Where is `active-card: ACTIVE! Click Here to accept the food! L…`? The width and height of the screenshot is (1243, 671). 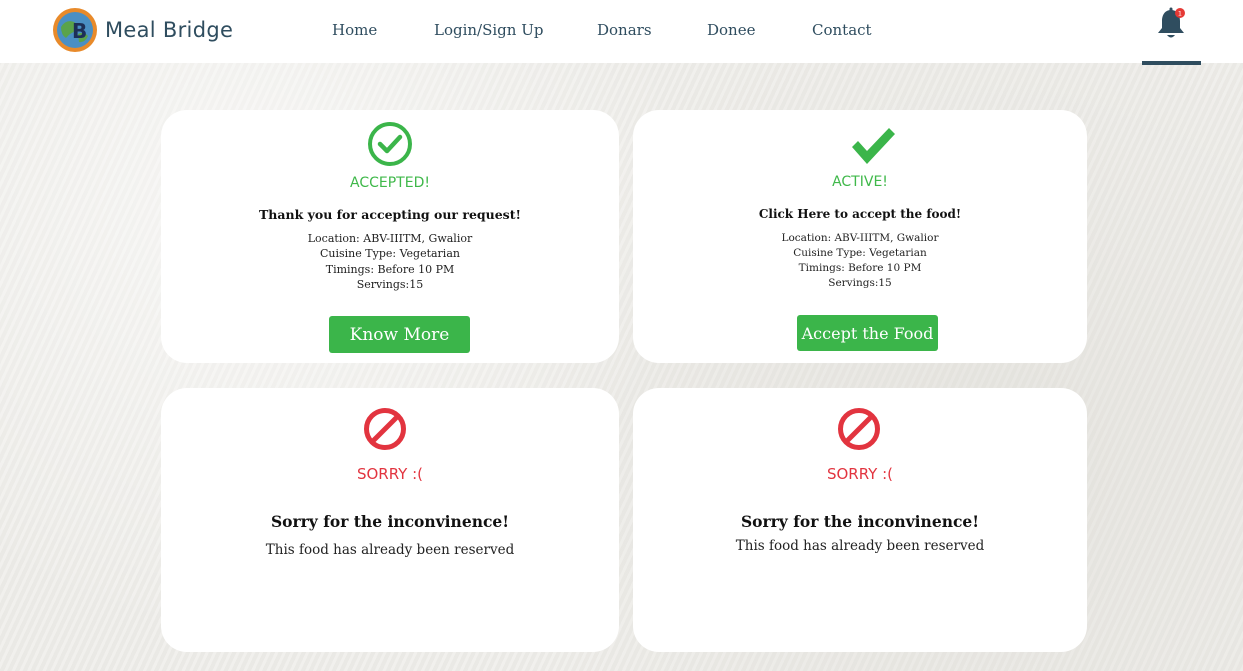
active-card: ACTIVE! Click Here to accept the food! L… is located at coordinates (860, 236).